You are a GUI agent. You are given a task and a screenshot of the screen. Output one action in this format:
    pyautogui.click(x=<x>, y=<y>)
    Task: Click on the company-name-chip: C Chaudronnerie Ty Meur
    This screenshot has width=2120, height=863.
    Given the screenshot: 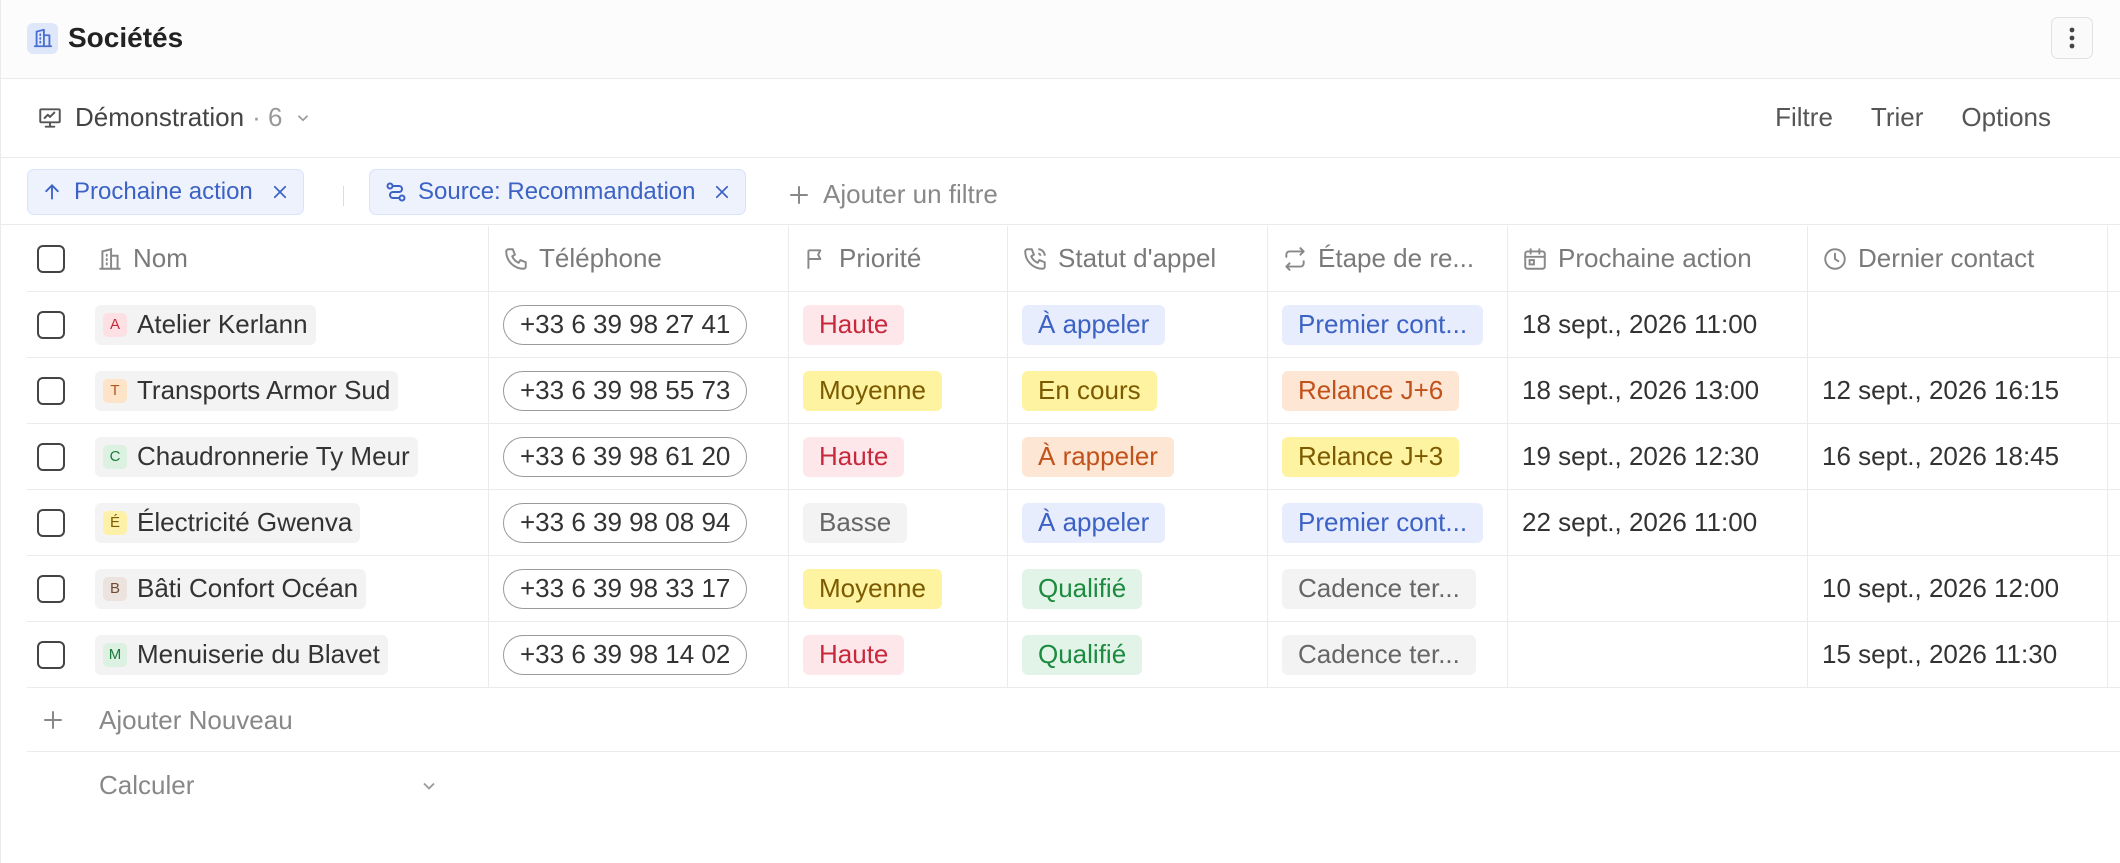 What is the action you would take?
    pyautogui.click(x=256, y=456)
    